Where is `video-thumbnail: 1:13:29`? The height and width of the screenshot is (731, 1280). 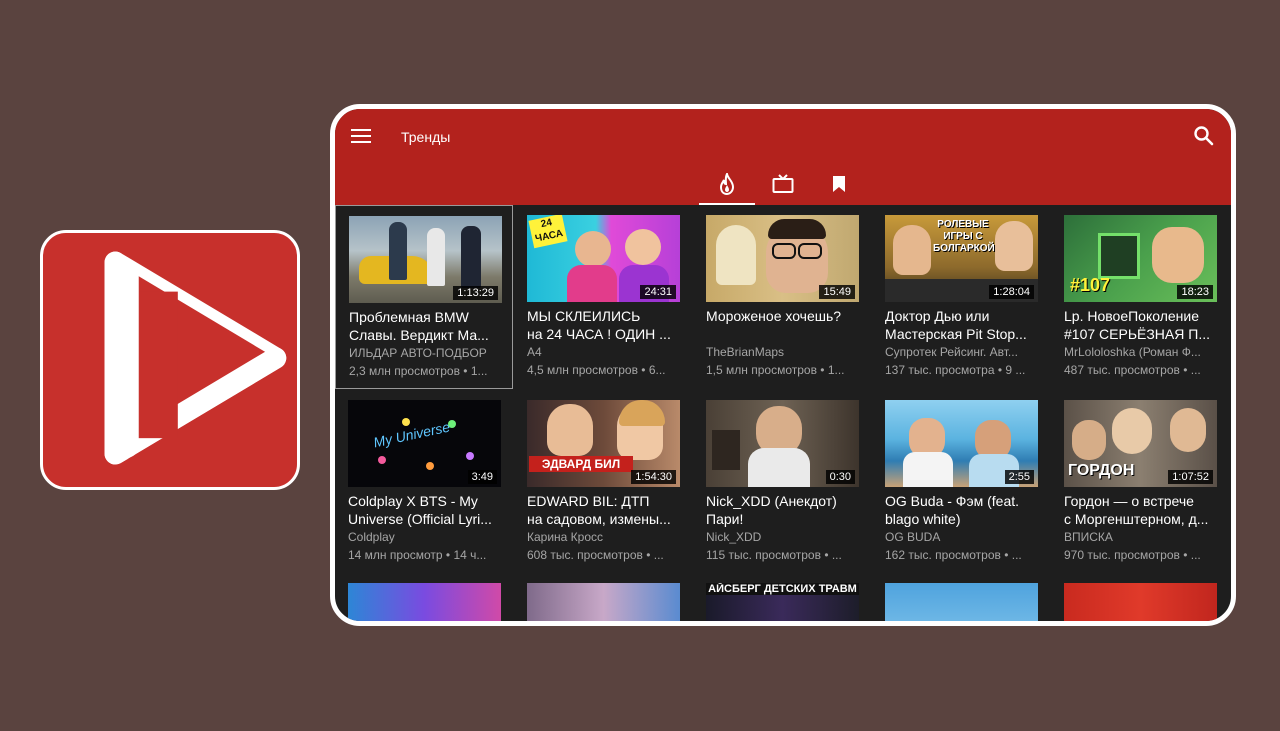 video-thumbnail: 1:13:29 is located at coordinates (425, 259).